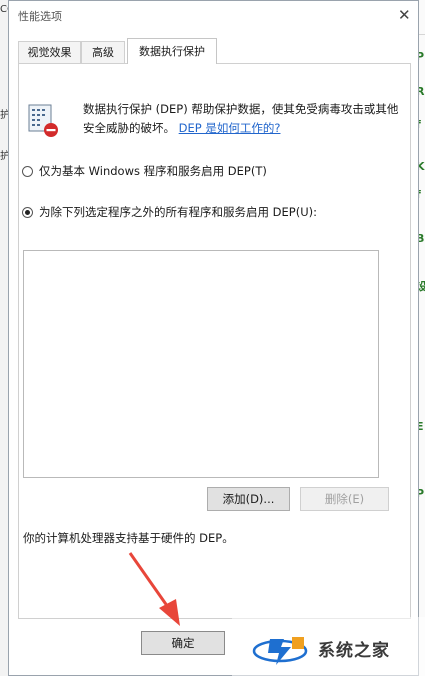 This screenshot has width=425, height=676. Describe the element at coordinates (128, 538) in the screenshot. I see `hardware-dep-note: 你的计算机处理器支持基于硬件的 DEP。` at that location.